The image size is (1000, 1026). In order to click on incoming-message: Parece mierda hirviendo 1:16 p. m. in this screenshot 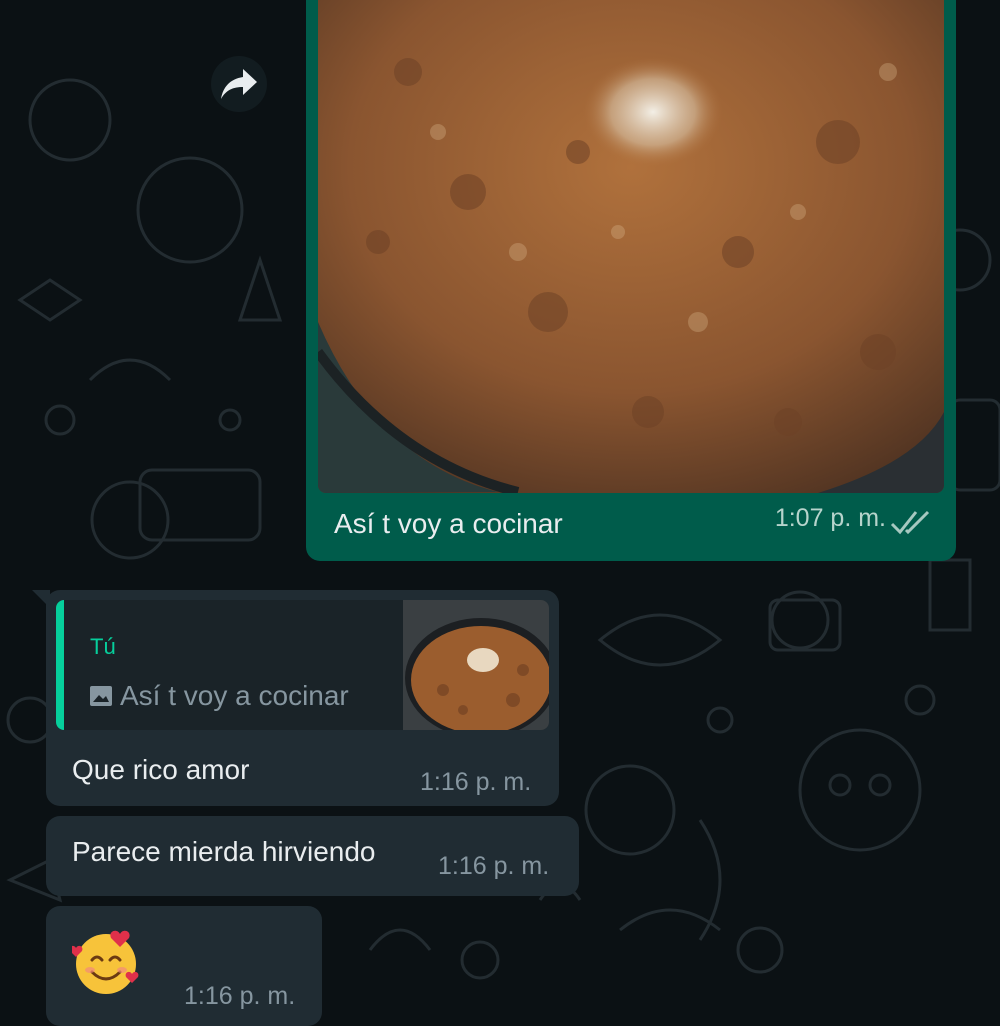, I will do `click(312, 856)`.